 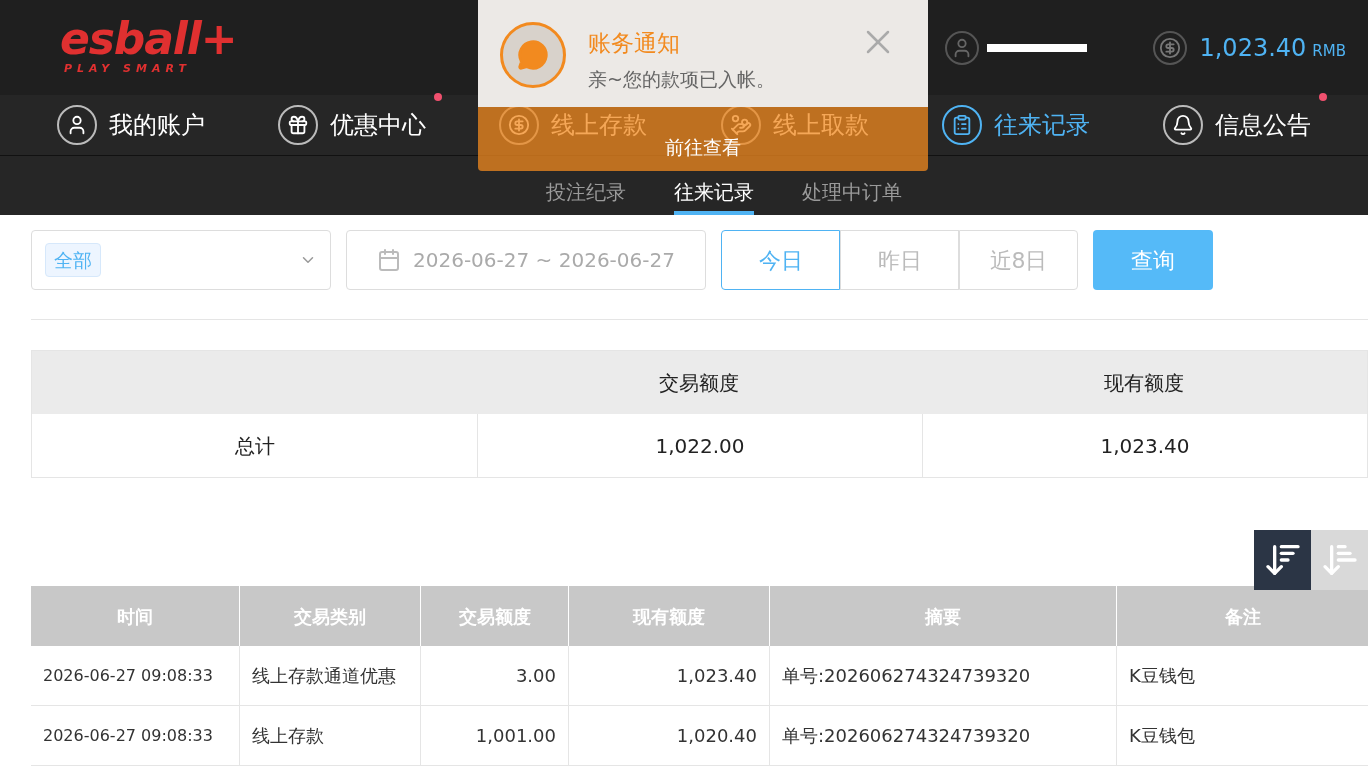 I want to click on logo: esball+ PLAY SMART, so click(x=148, y=47).